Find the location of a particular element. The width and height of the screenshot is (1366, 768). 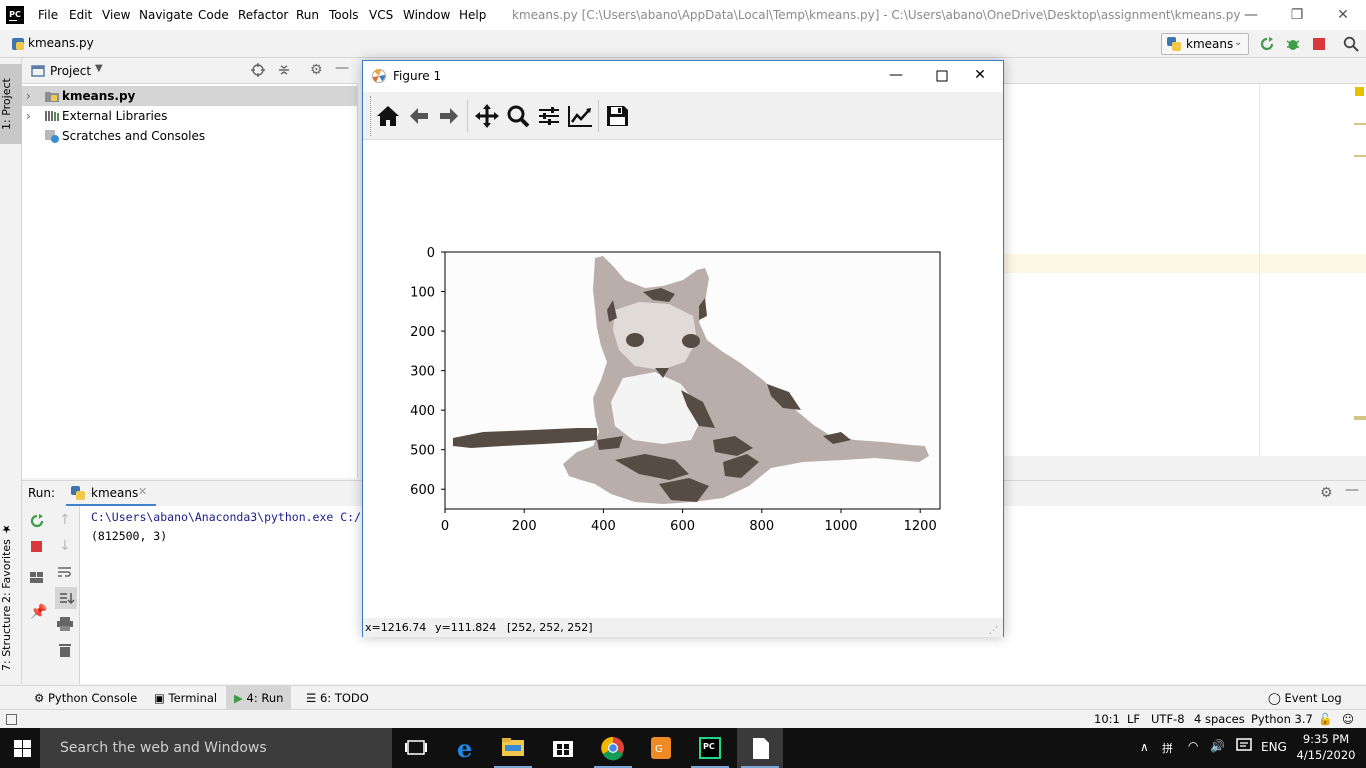

event-log-tab: ◯ Event Log is located at coordinates (1305, 698).